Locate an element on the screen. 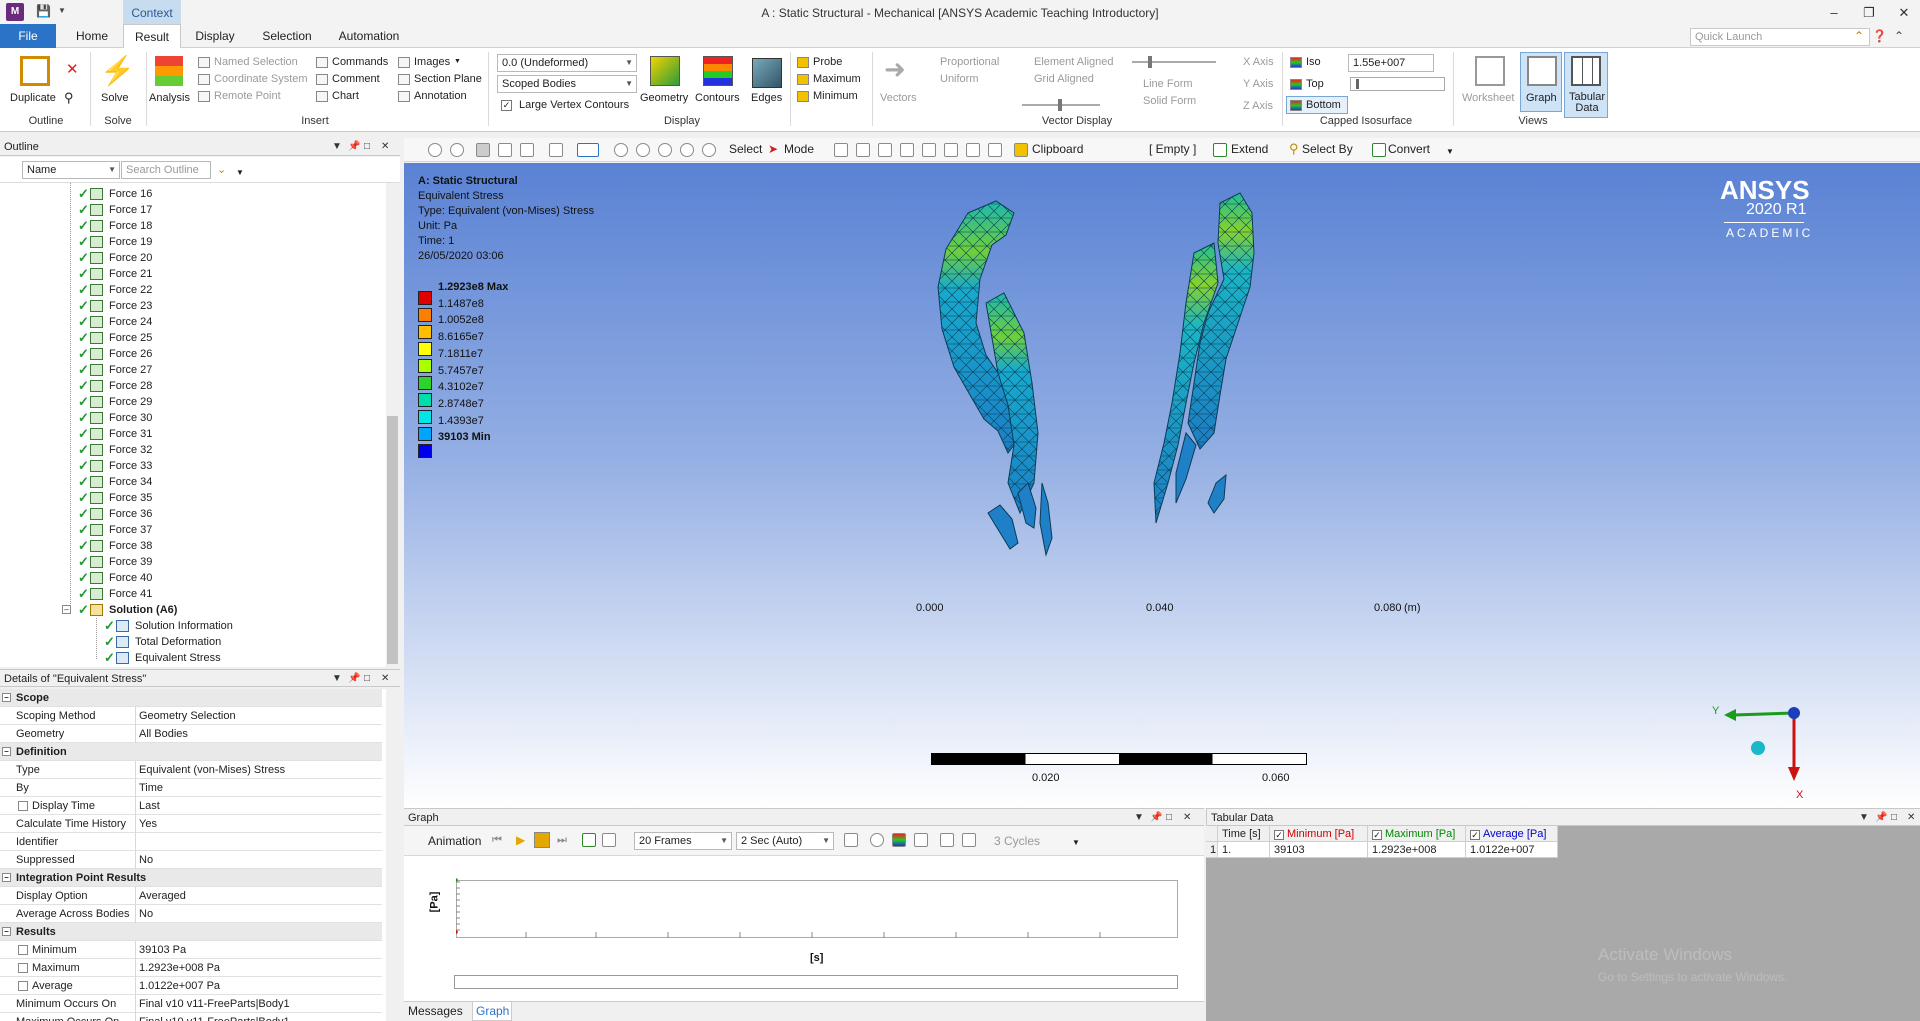 The height and width of the screenshot is (1021, 1920). tab-home: Home is located at coordinates (92, 36).